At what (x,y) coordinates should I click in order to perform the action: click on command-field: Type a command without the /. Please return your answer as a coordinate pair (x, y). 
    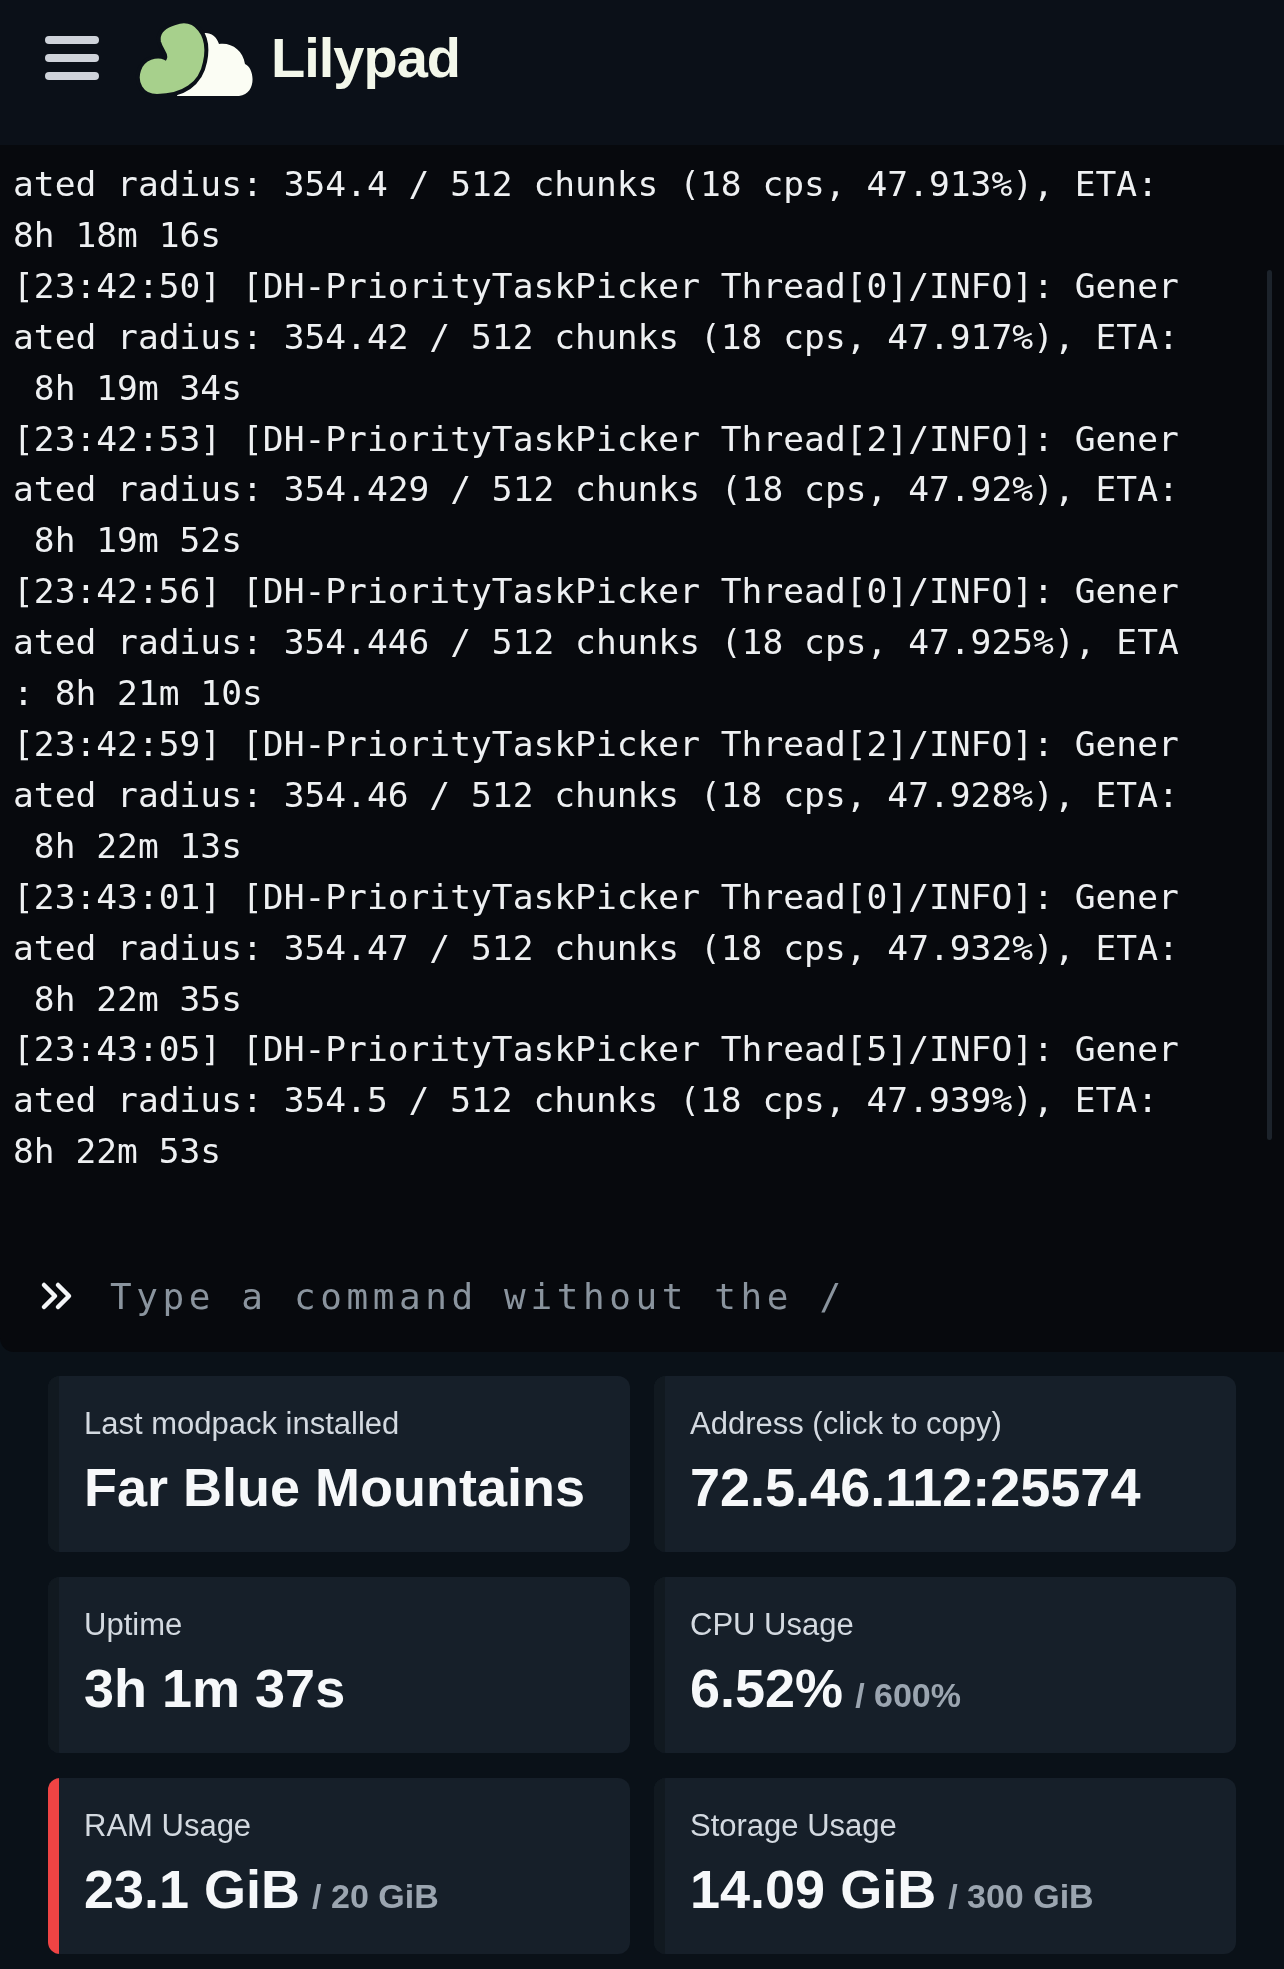
    Looking at the image, I should click on (642, 1296).